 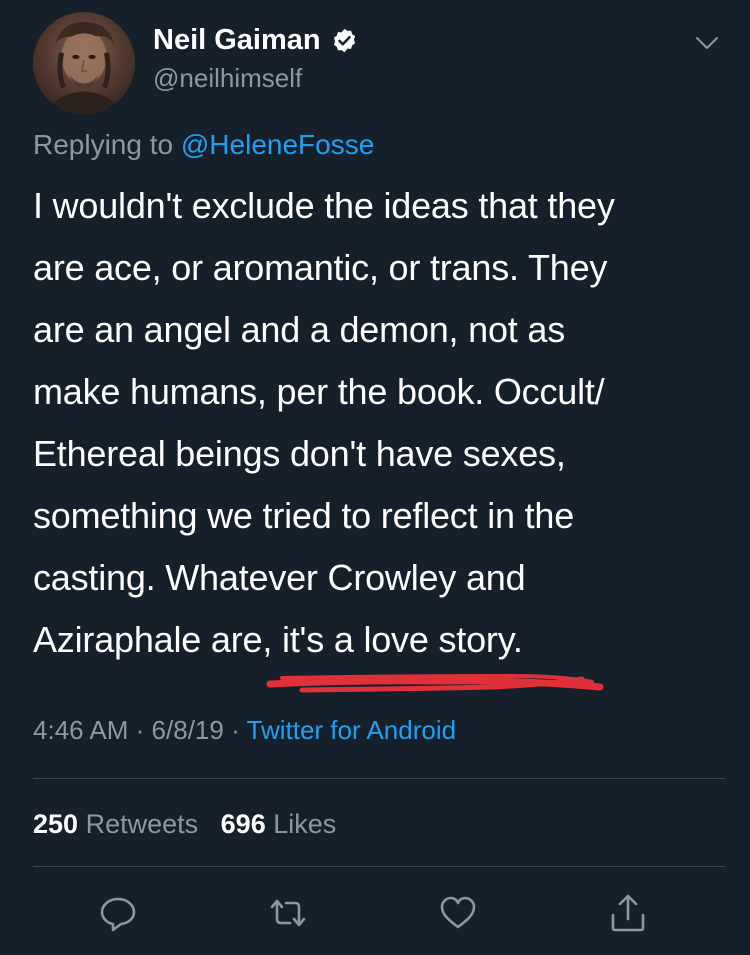 I want to click on avatar, so click(x=84, y=63).